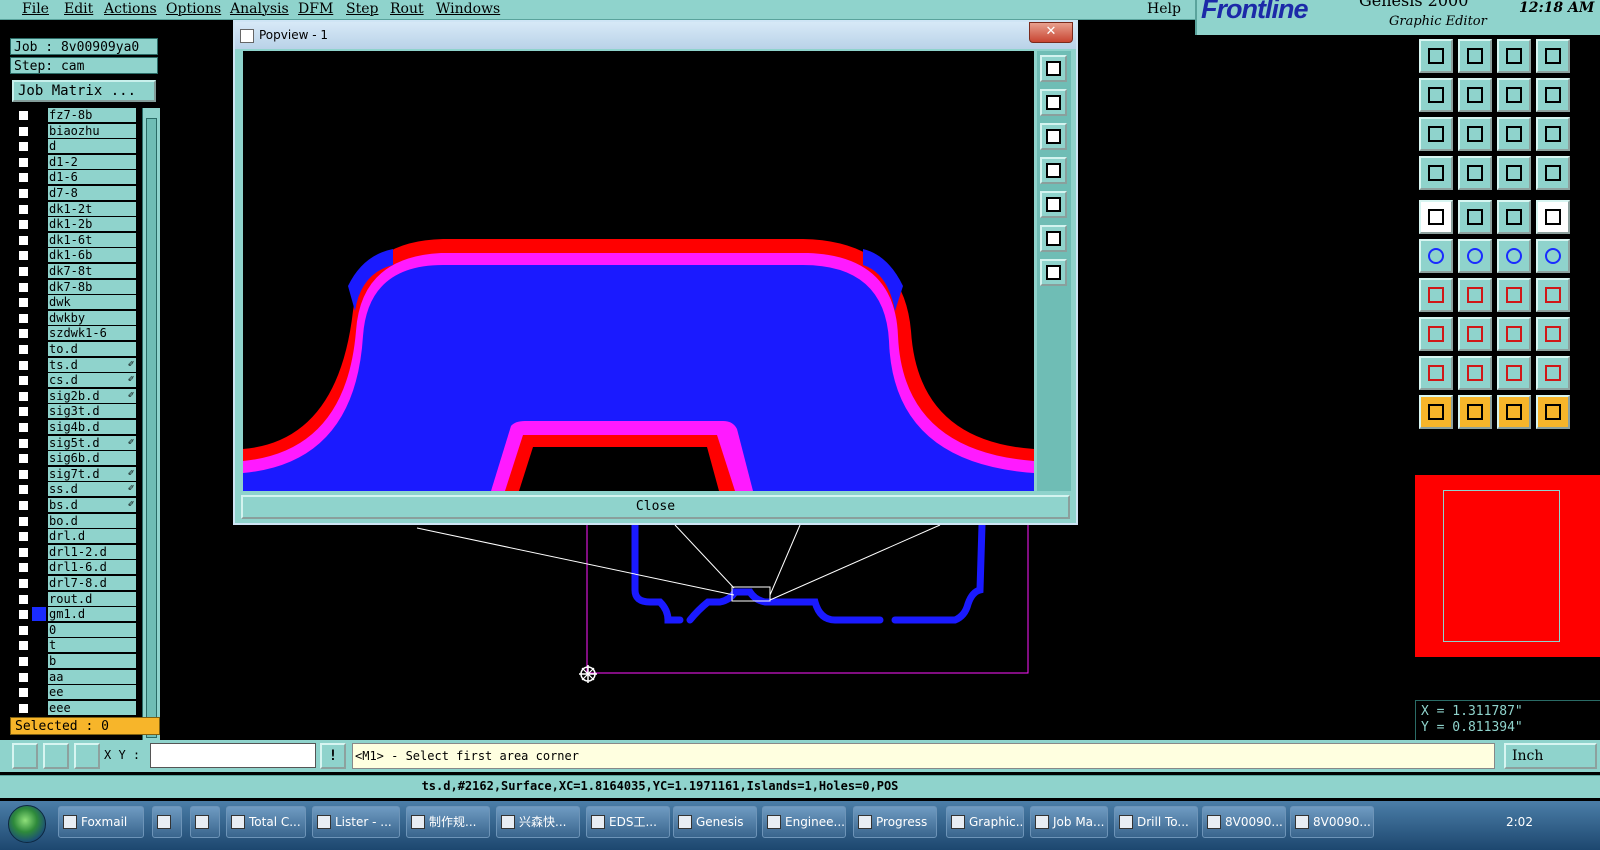  Describe the element at coordinates (92, 489) in the screenshot. I see `layer-name: ss.d ✐` at that location.